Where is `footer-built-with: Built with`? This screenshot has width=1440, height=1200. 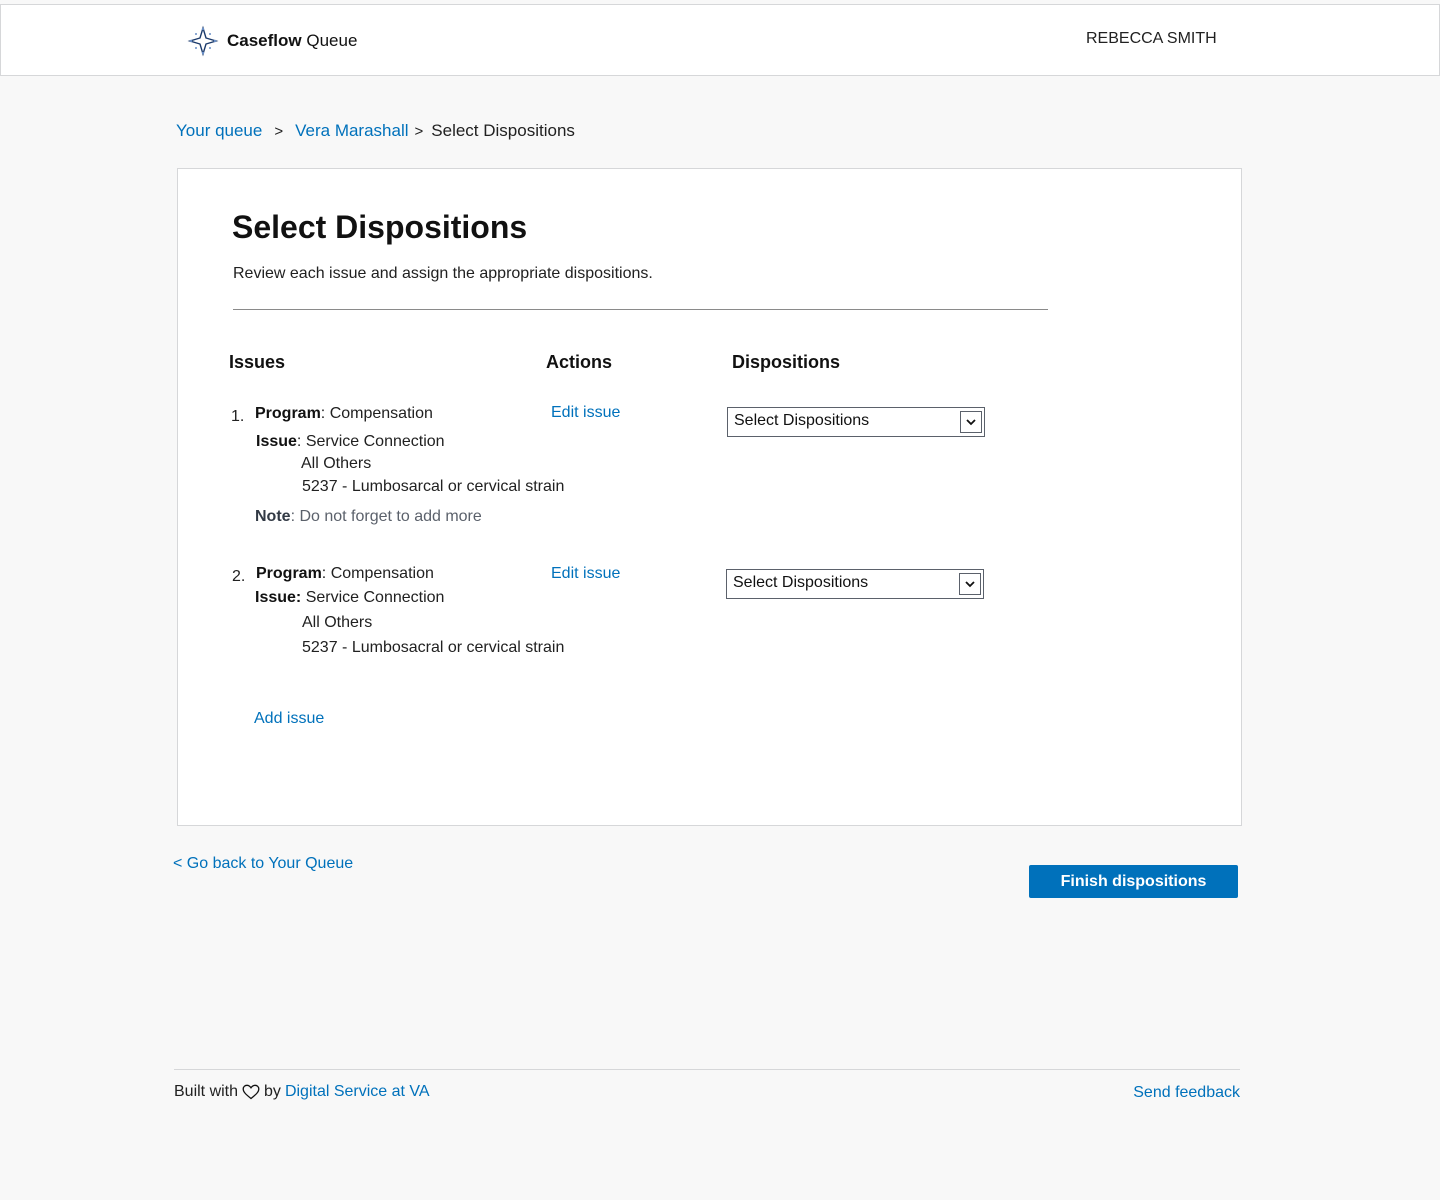 footer-built-with: Built with is located at coordinates (206, 1091).